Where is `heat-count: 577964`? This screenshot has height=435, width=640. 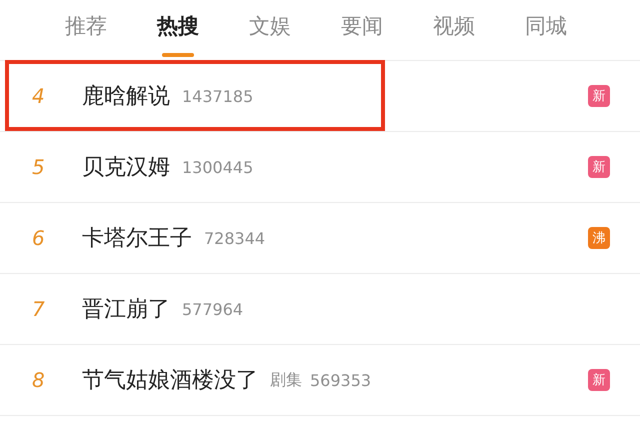
heat-count: 577964 is located at coordinates (213, 309).